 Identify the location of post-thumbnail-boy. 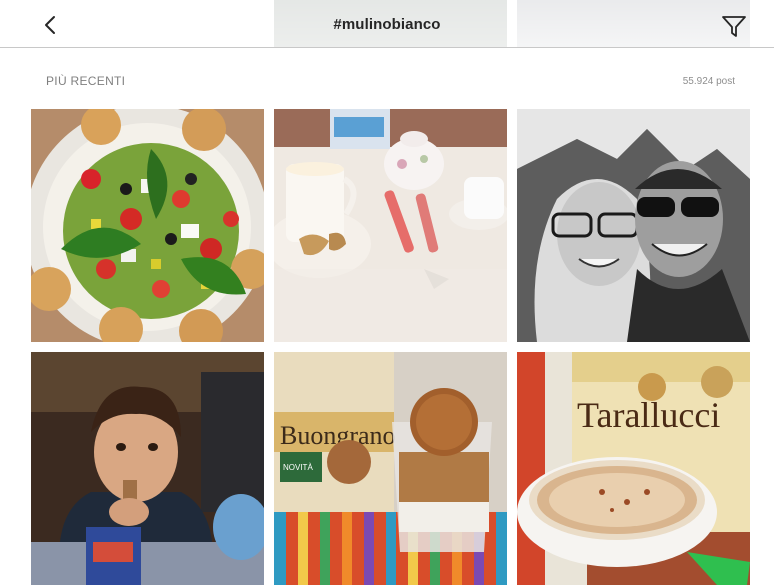
(147, 468).